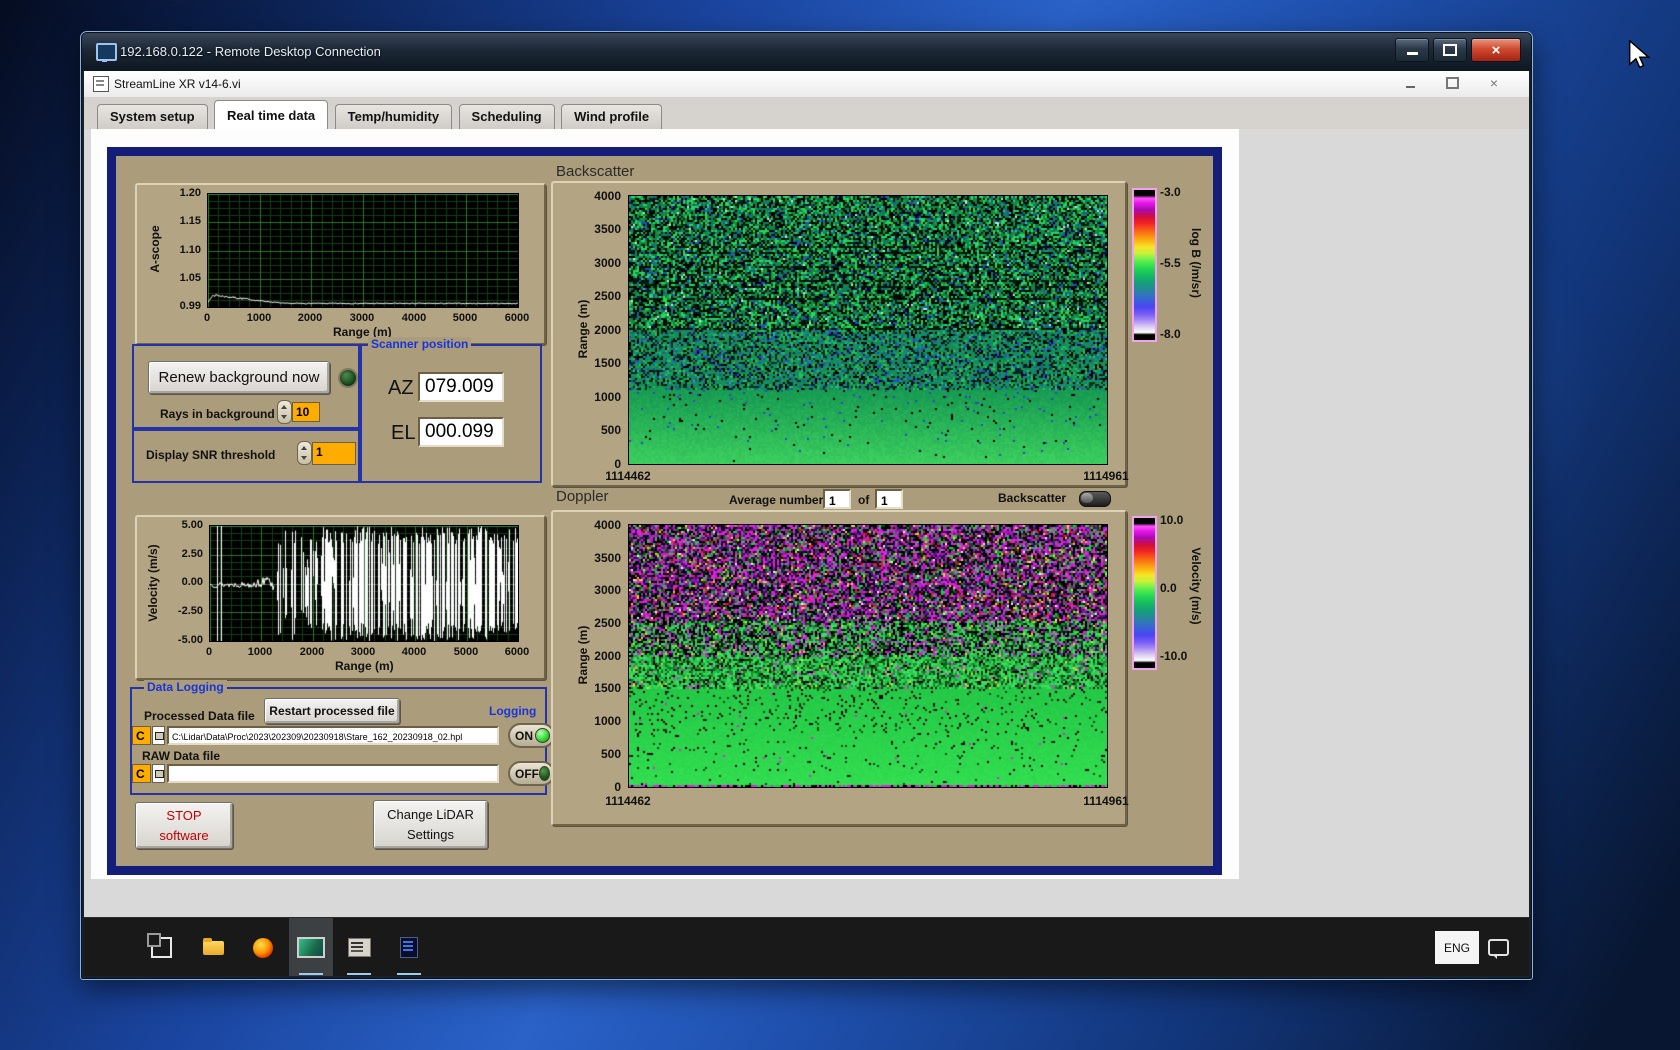  I want to click on document-icon, so click(409, 947).